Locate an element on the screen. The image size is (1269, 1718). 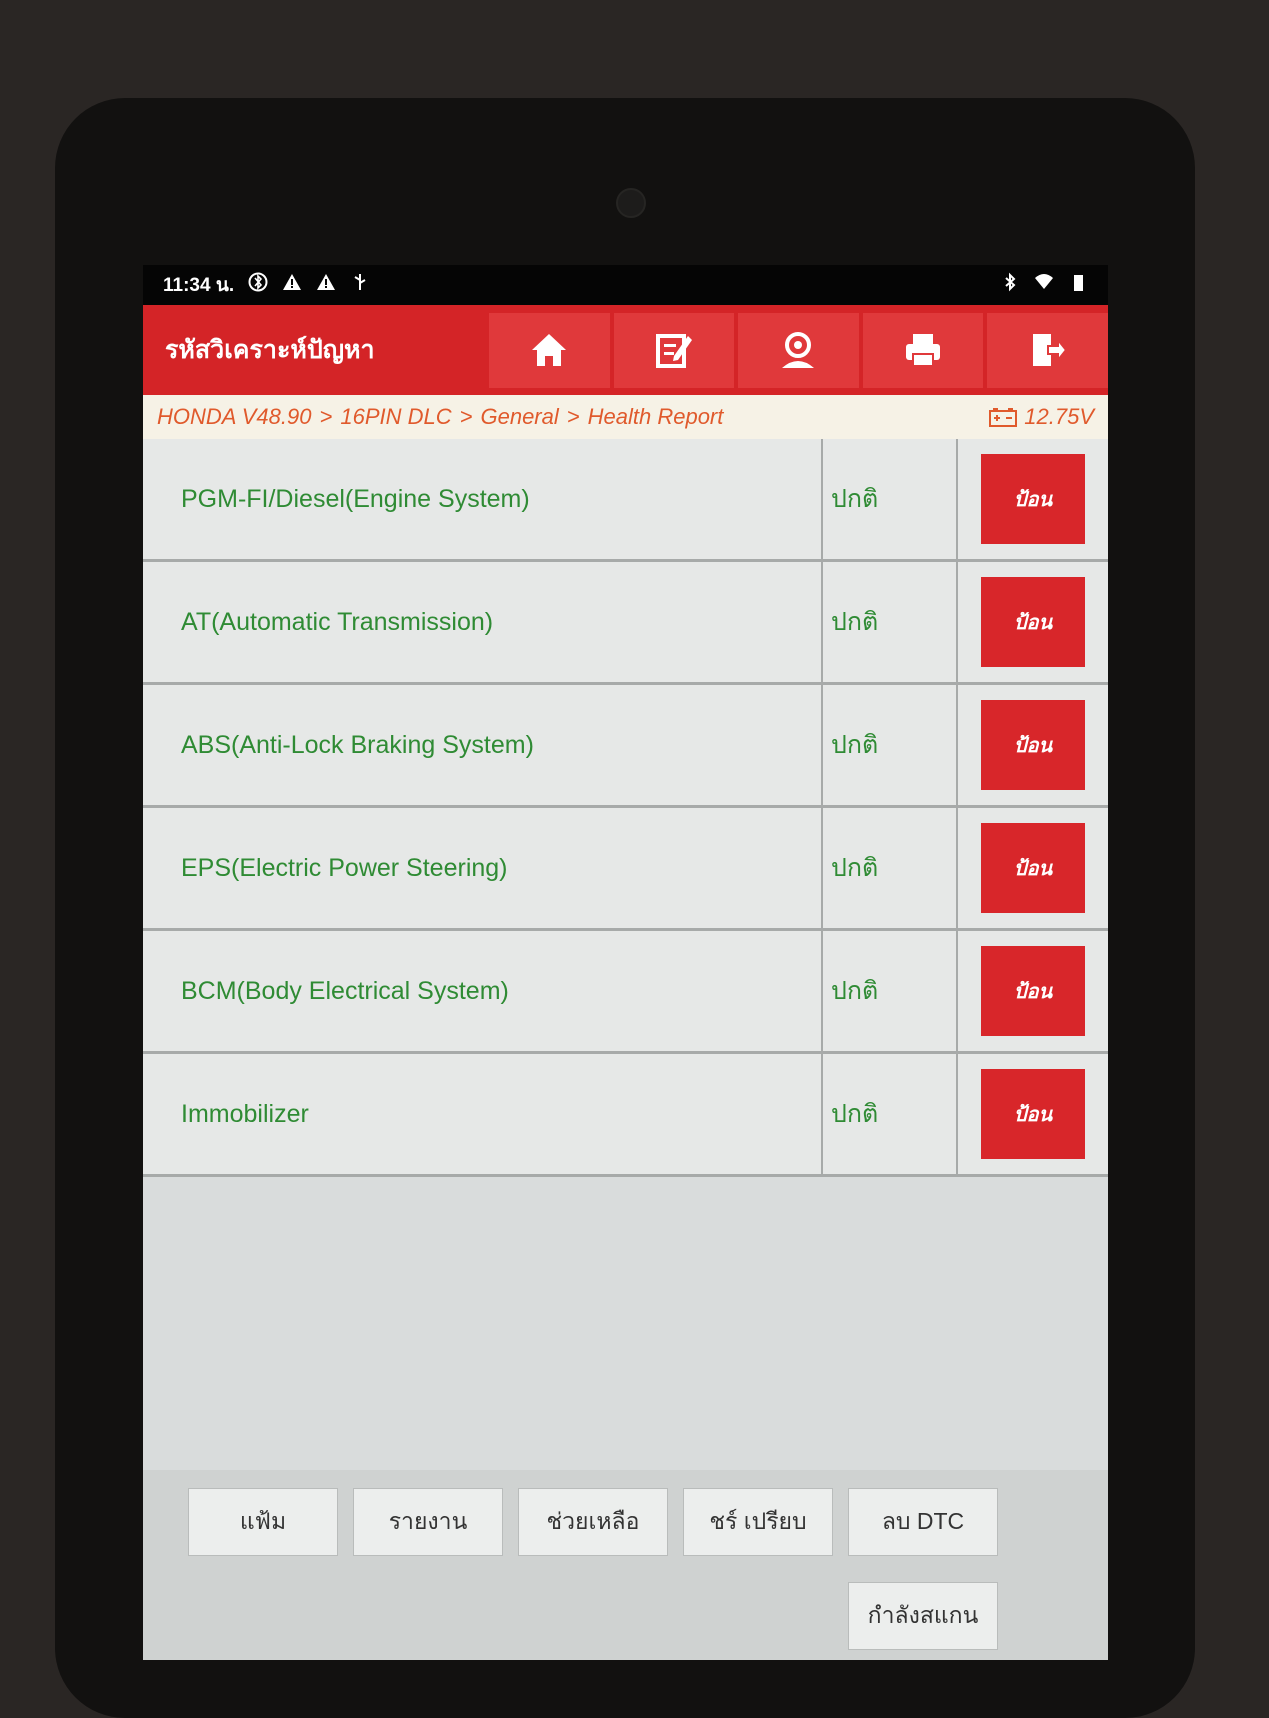
status-time: 11:34 น. is located at coordinates (199, 285).